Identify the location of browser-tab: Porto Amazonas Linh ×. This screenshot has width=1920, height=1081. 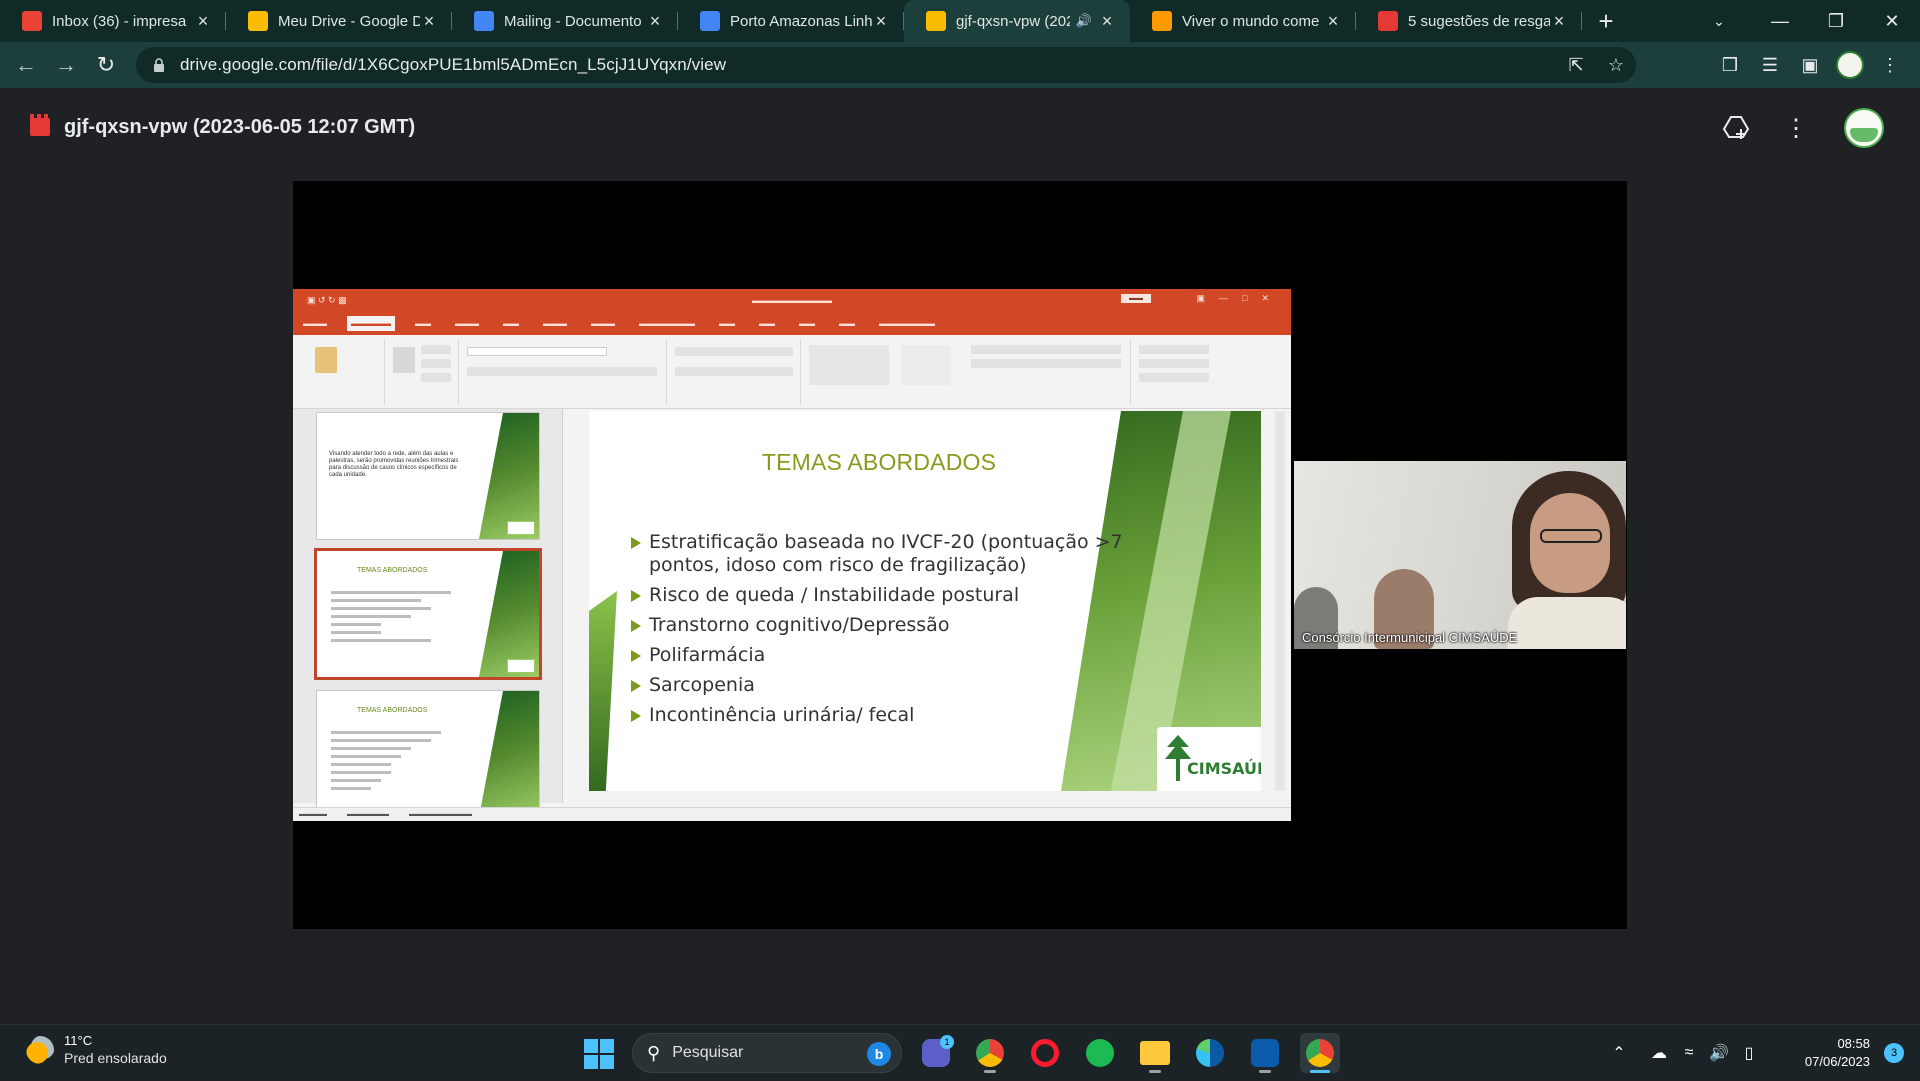
(791, 21).